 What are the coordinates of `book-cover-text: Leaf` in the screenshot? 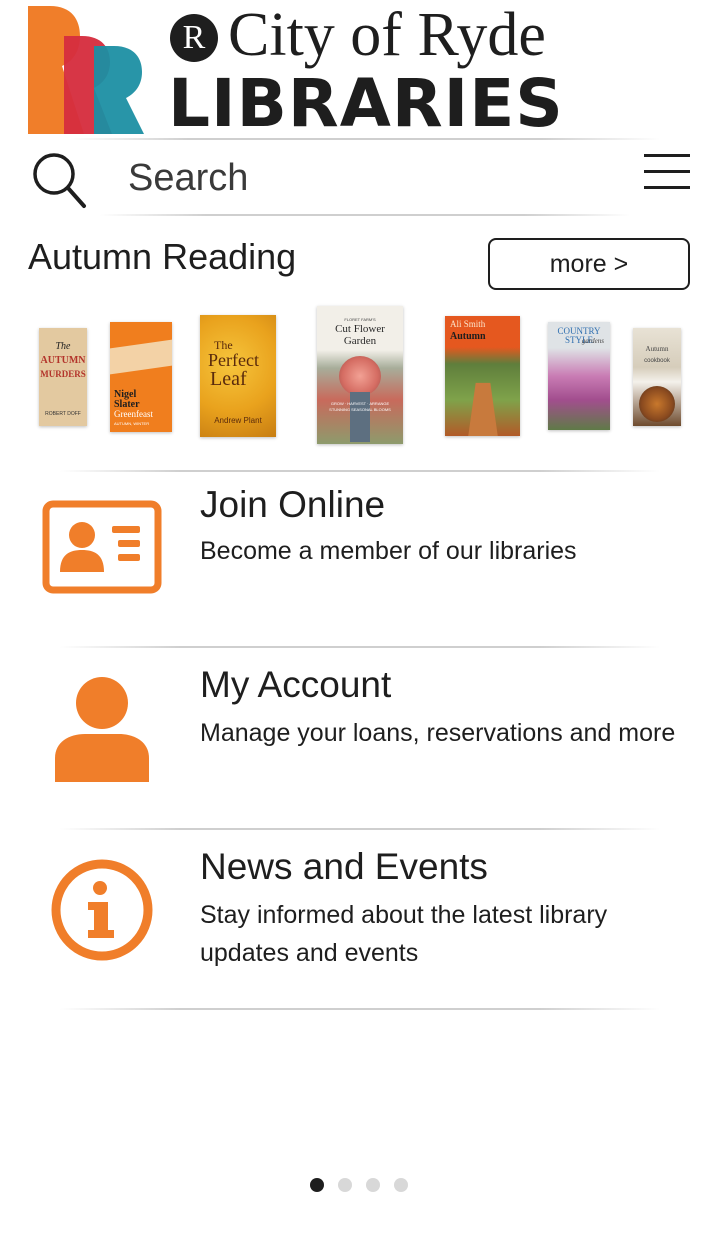 It's located at (228, 379).